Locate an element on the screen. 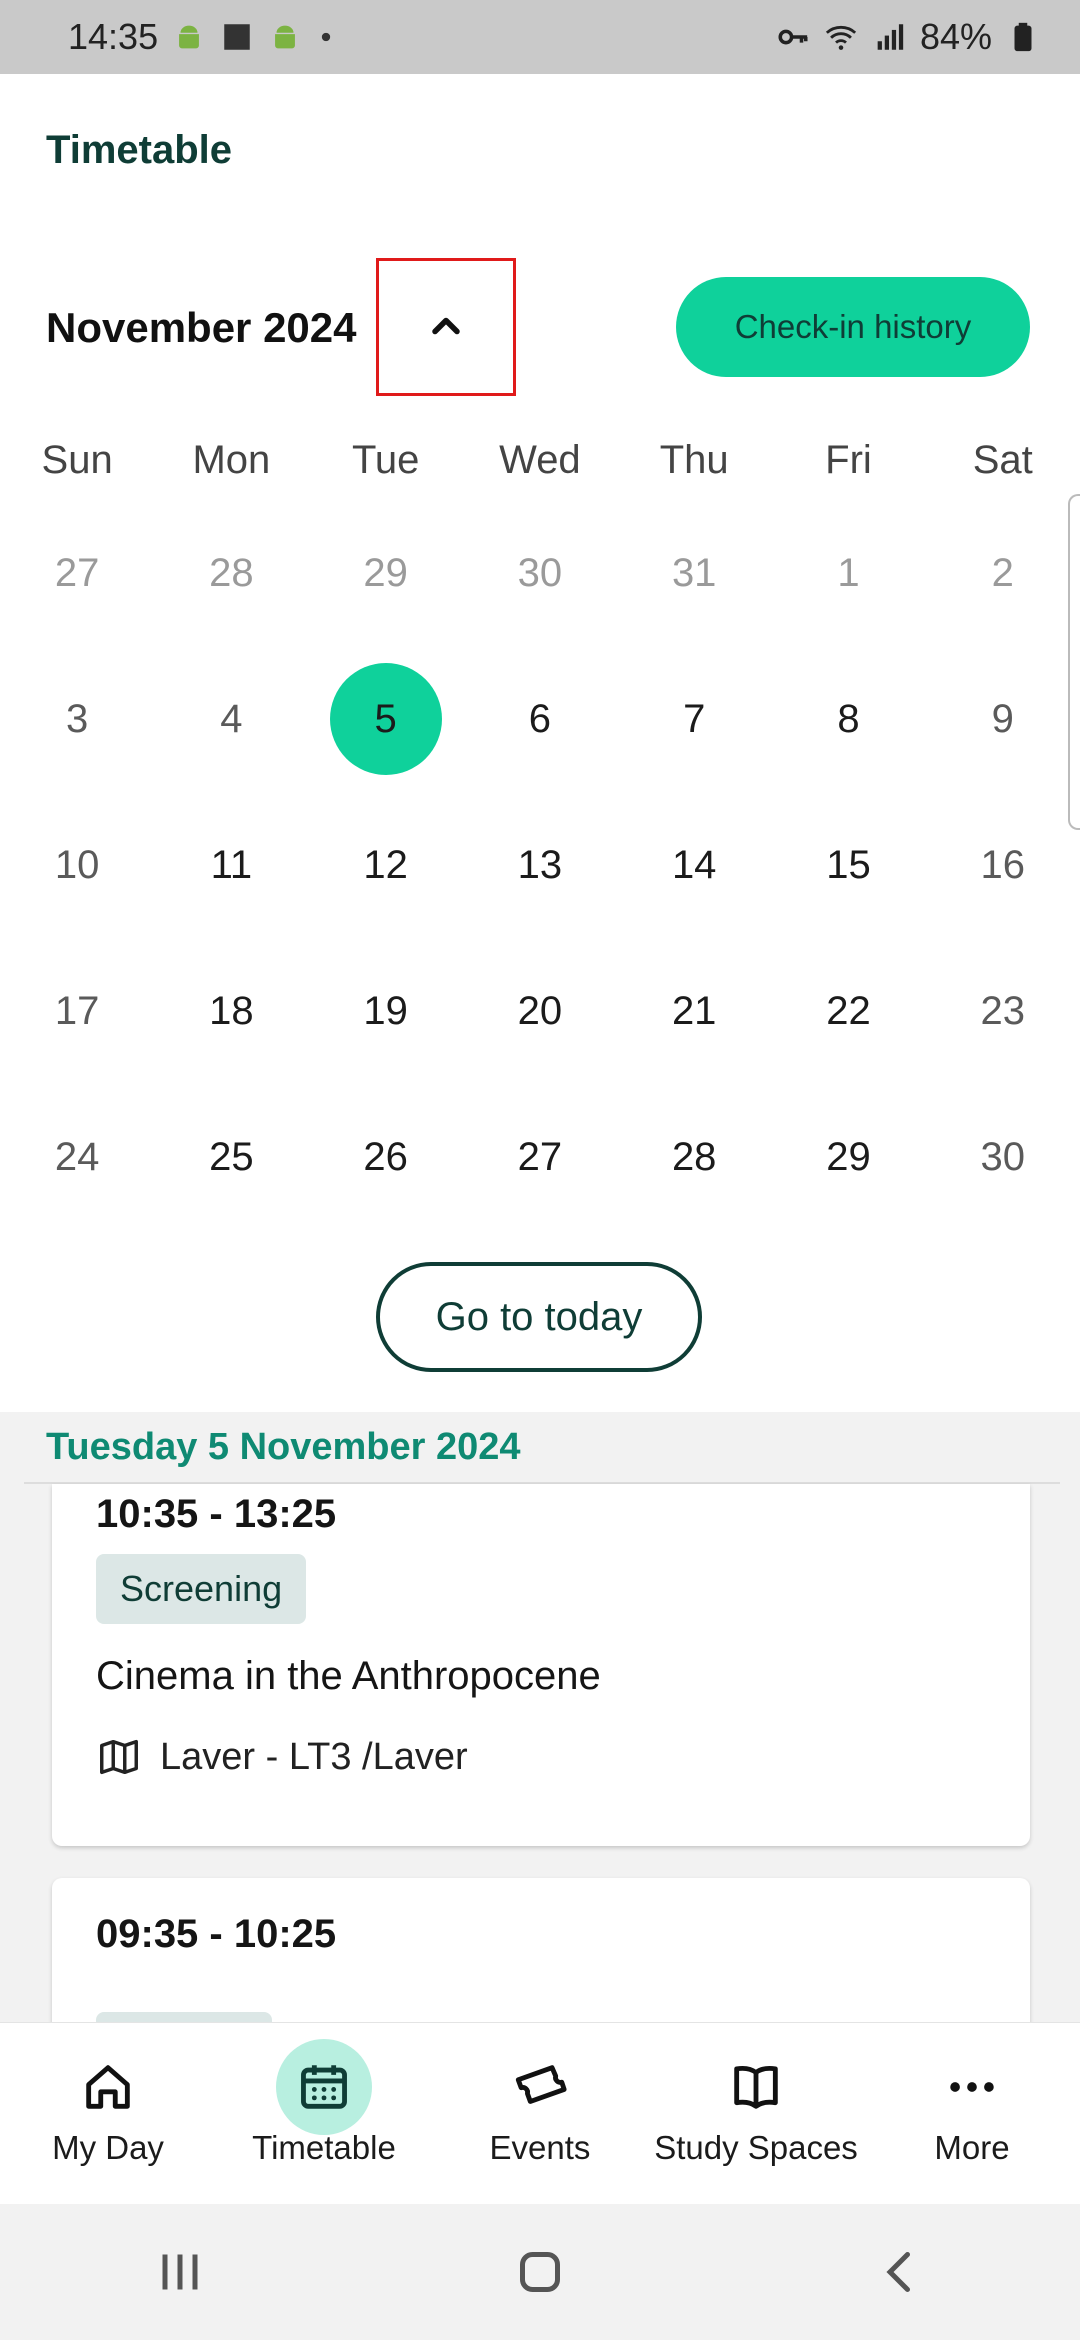 Image resolution: width=1080 pixels, height=2340 pixels. status-time: 14:35 is located at coordinates (113, 36).